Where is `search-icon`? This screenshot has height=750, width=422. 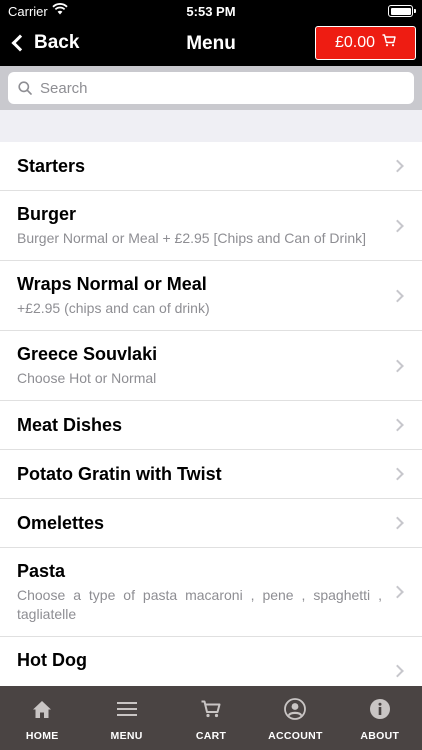
search-icon is located at coordinates (25, 88).